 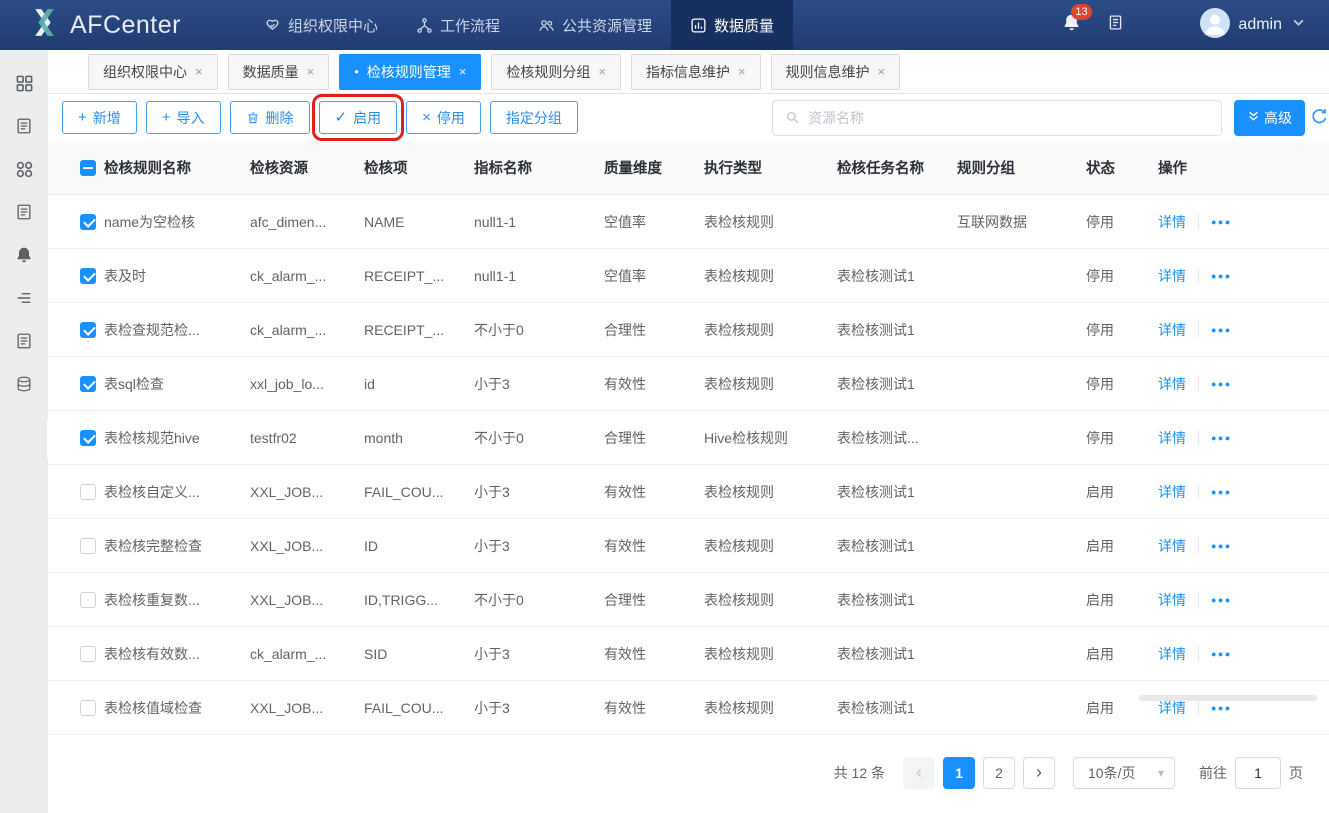 What do you see at coordinates (358, 117) in the screenshot?
I see `toolbar-button-4: ✓ 启用` at bounding box center [358, 117].